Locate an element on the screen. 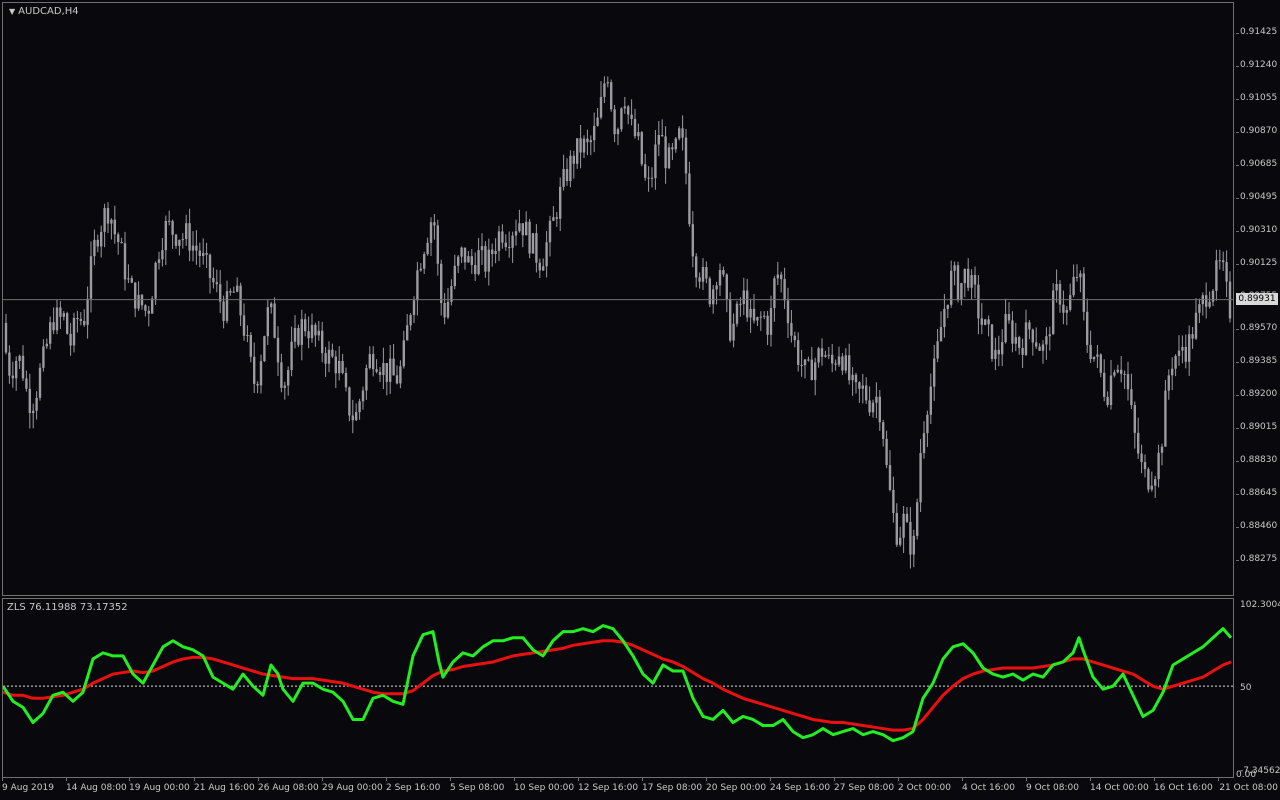  time-axis-label: 27 Sep 08:00 is located at coordinates (864, 788).